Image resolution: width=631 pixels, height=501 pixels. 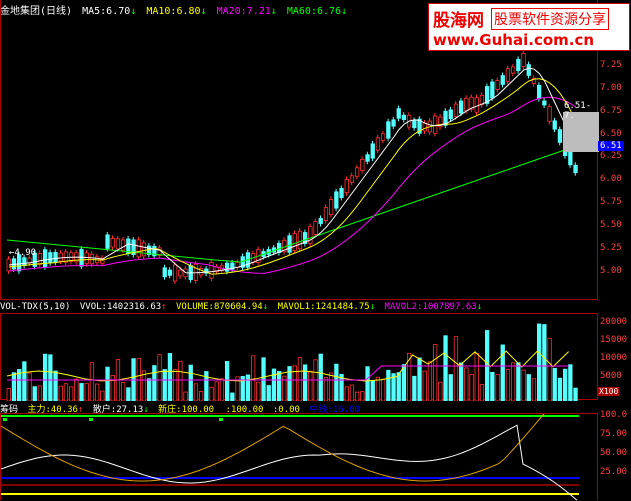 What do you see at coordinates (372, 307) in the screenshot?
I see `mavol1-arrow: ↓` at bounding box center [372, 307].